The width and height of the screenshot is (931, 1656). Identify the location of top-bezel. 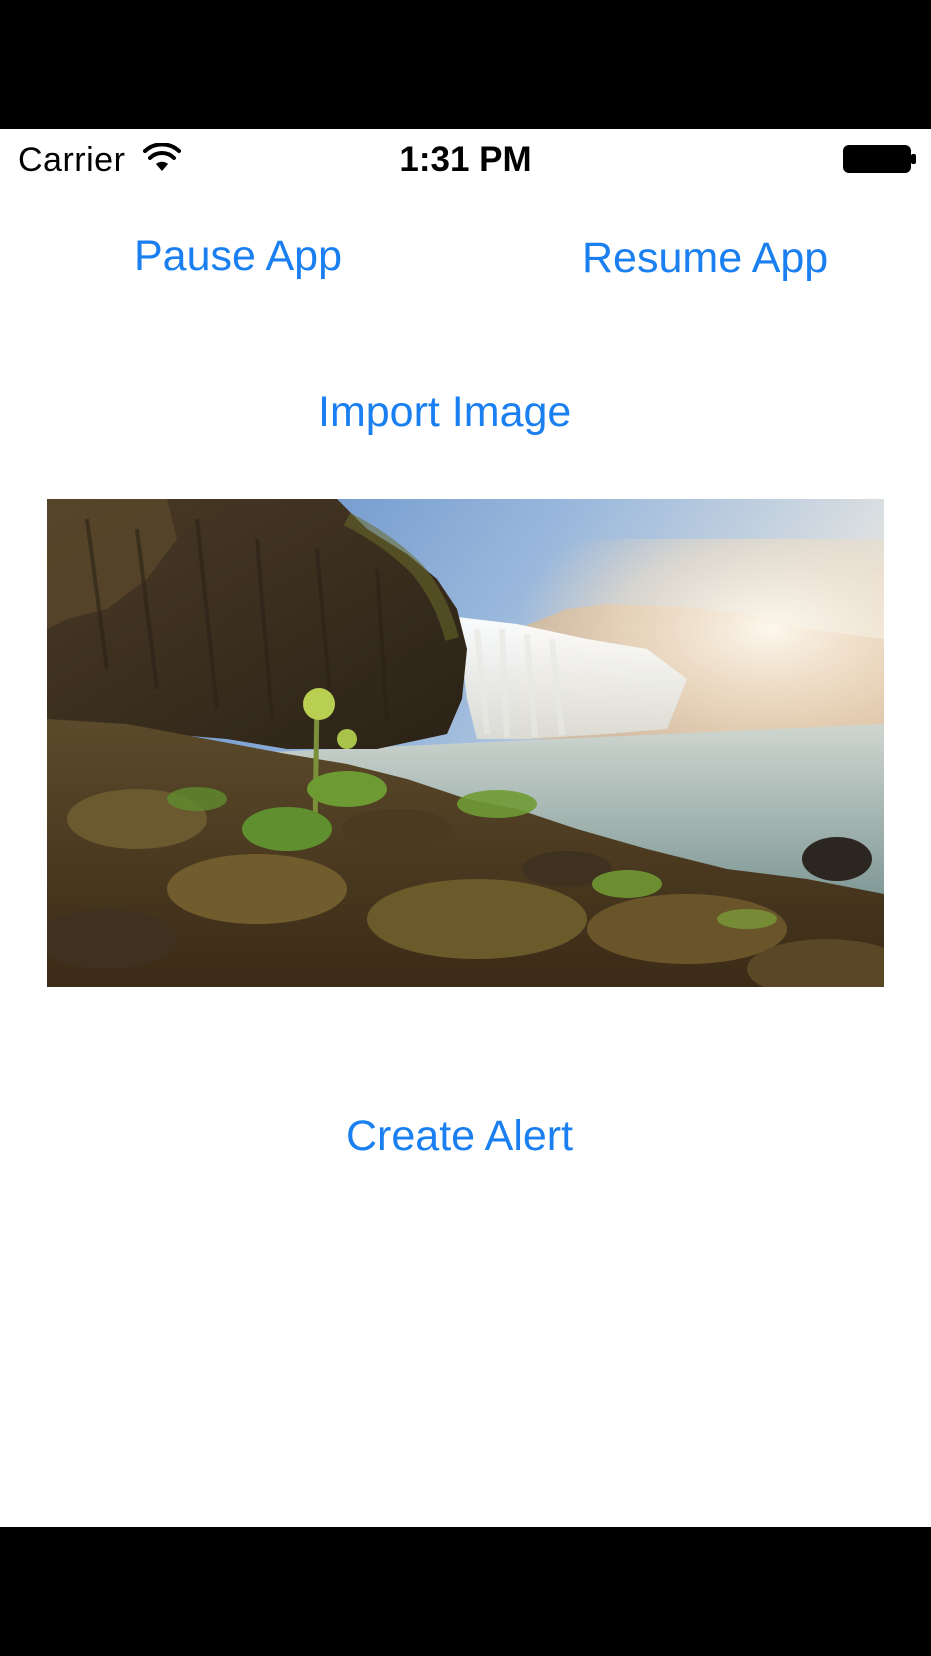
(465, 64).